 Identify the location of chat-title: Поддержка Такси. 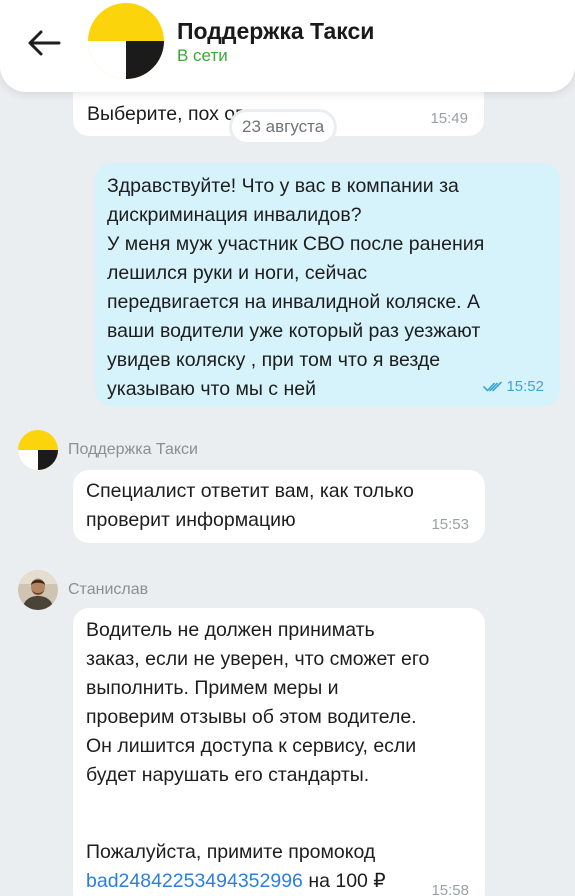
(276, 31).